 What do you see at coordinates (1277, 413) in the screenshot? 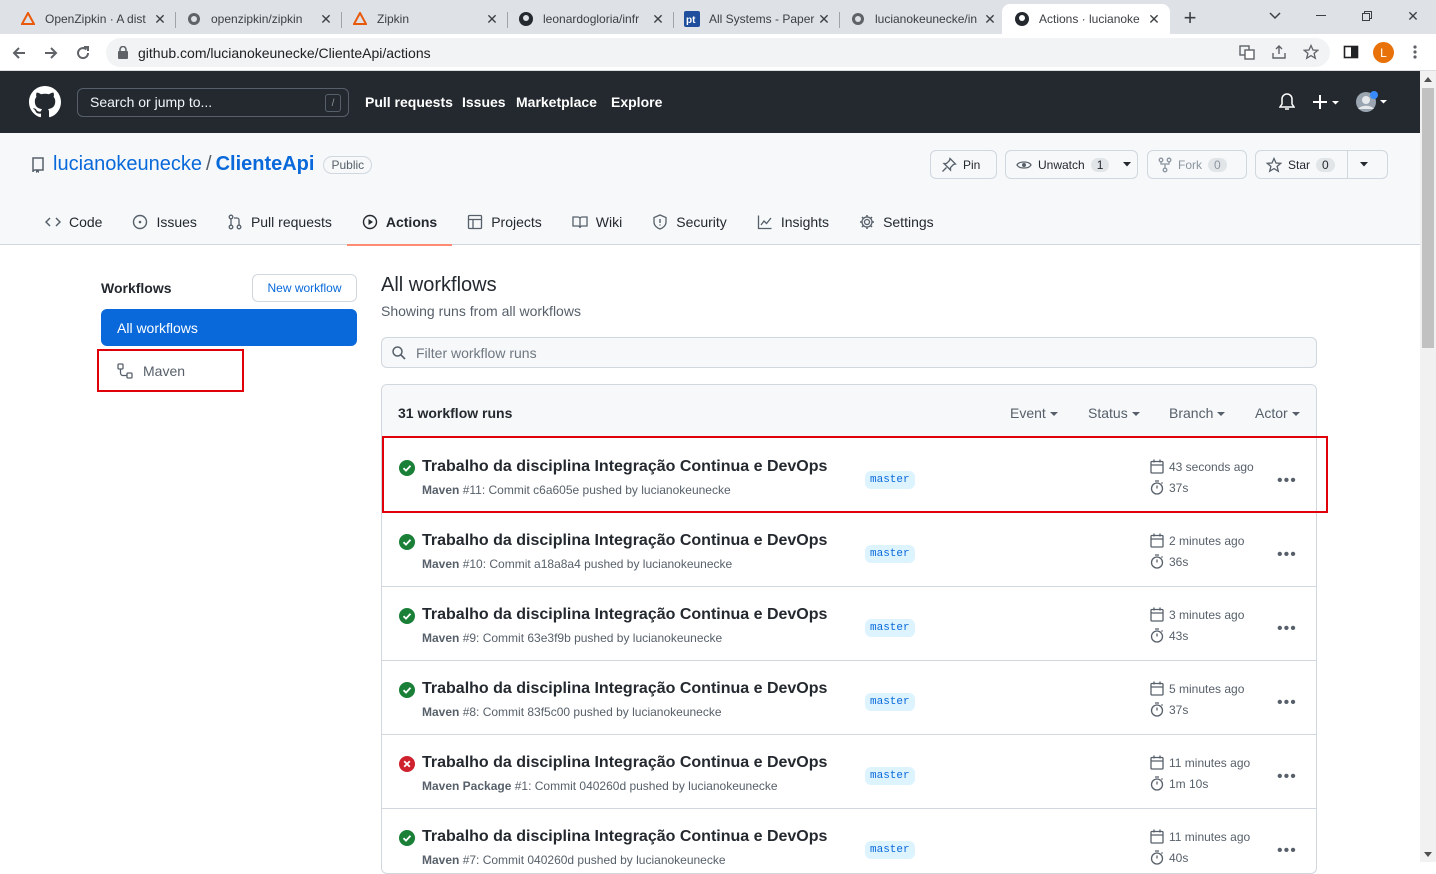
I see `actor-filter-dropdown: Actor` at bounding box center [1277, 413].